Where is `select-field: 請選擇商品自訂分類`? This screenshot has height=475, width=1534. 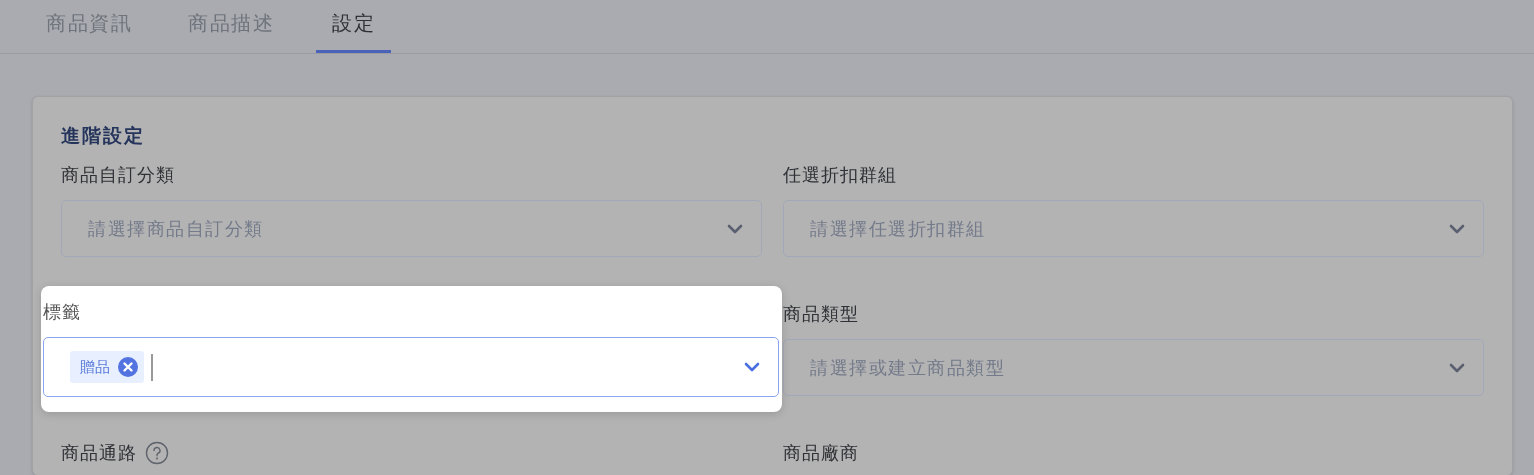
select-field: 請選擇商品自訂分類 is located at coordinates (411, 228).